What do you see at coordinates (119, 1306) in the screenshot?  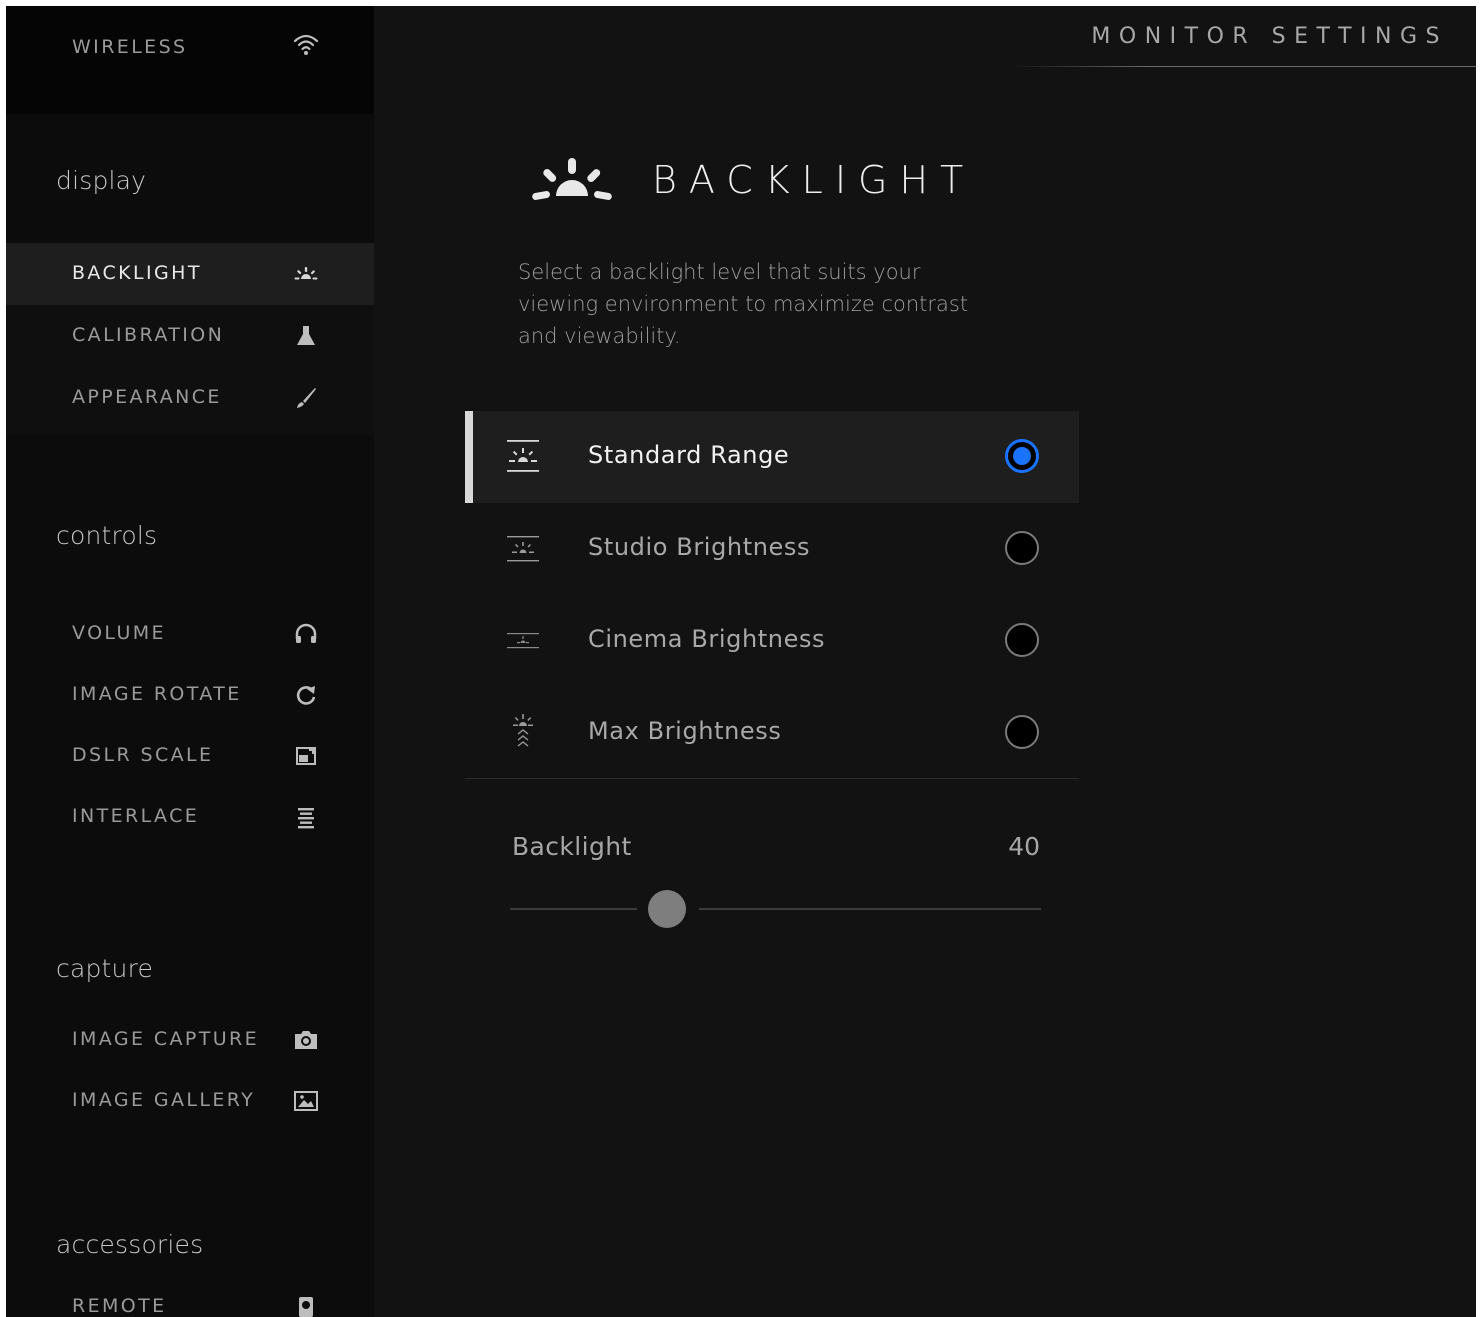 I see `sidebar-item-label: REMOTE` at bounding box center [119, 1306].